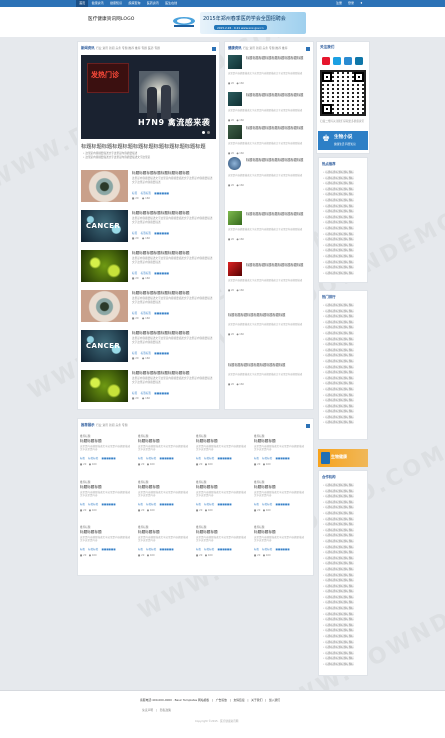  Describe the element at coordinates (97, 3) in the screenshot. I see `nav-item: 健康资讯` at that location.